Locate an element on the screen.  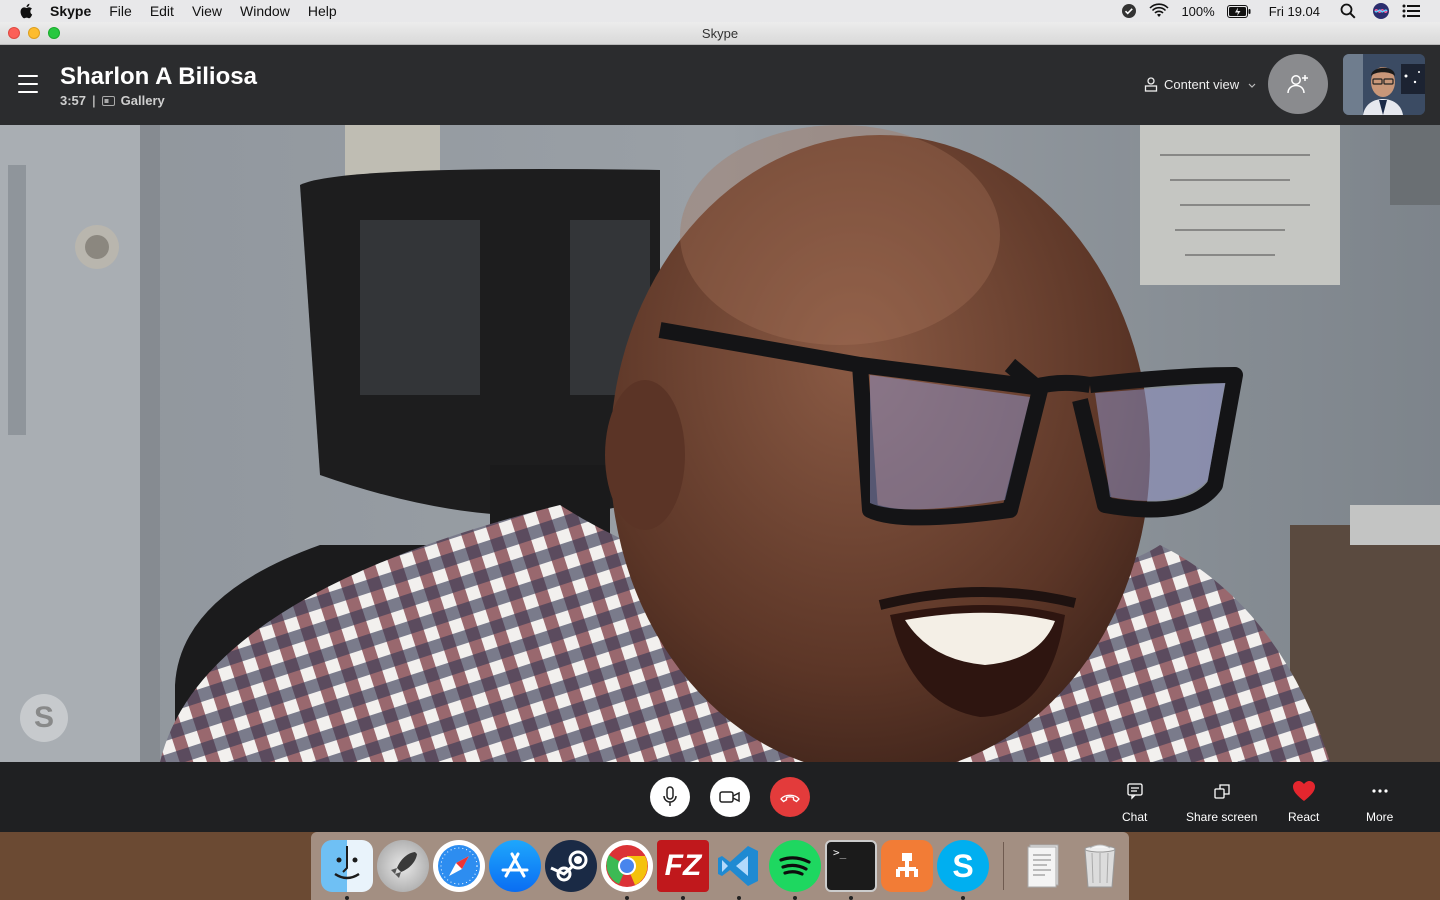
filezilla-logo-text: FZ is located at coordinates (683, 865).